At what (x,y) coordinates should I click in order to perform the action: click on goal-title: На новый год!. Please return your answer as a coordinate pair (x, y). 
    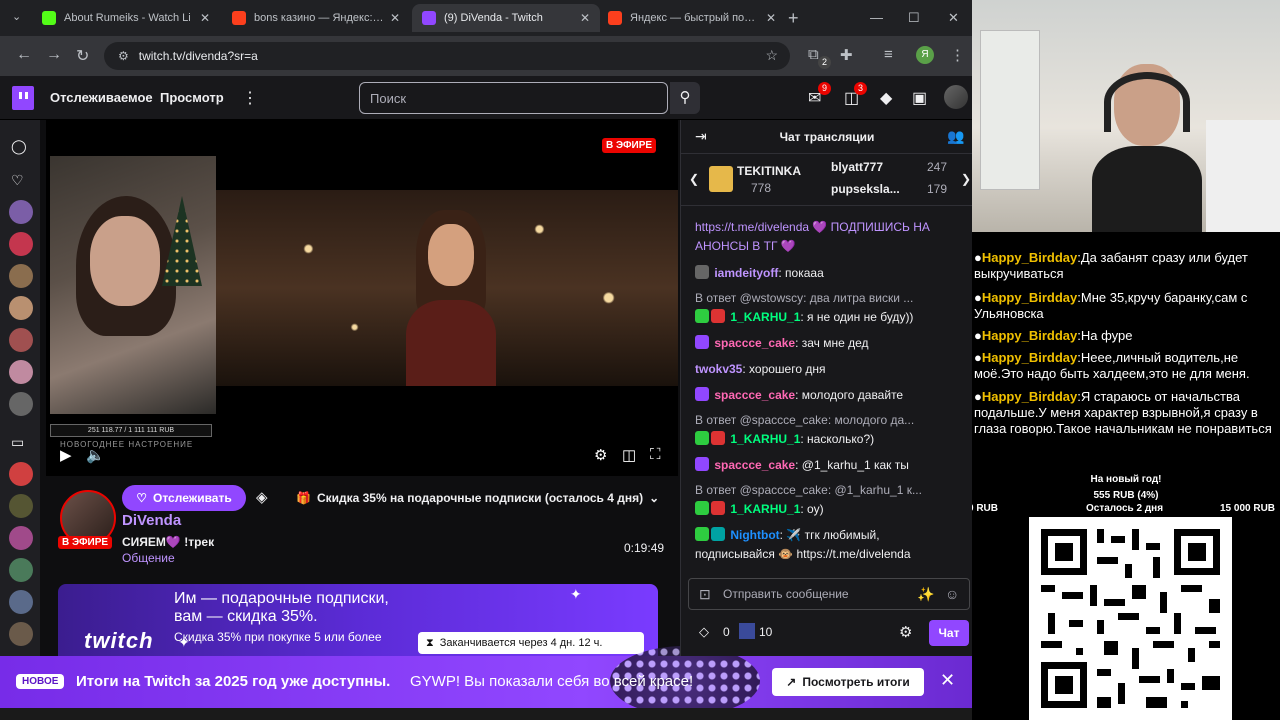
    Looking at the image, I should click on (1126, 479).